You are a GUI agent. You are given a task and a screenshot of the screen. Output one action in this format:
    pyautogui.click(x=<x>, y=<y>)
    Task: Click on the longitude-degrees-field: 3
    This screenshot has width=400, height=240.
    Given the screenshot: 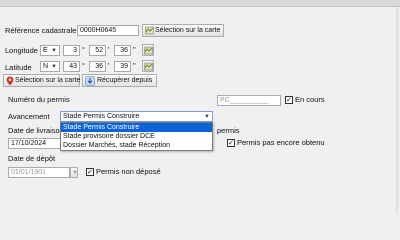 What is the action you would take?
    pyautogui.click(x=71, y=50)
    